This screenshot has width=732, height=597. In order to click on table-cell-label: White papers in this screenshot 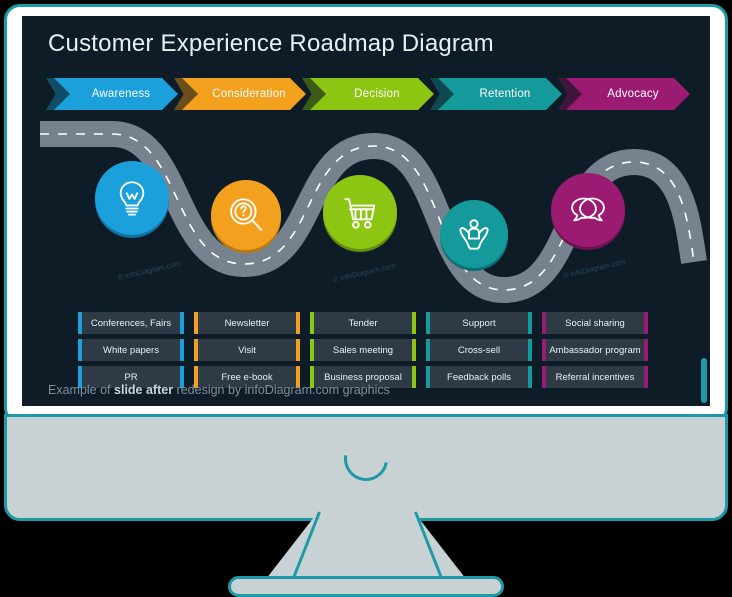, I will do `click(131, 350)`.